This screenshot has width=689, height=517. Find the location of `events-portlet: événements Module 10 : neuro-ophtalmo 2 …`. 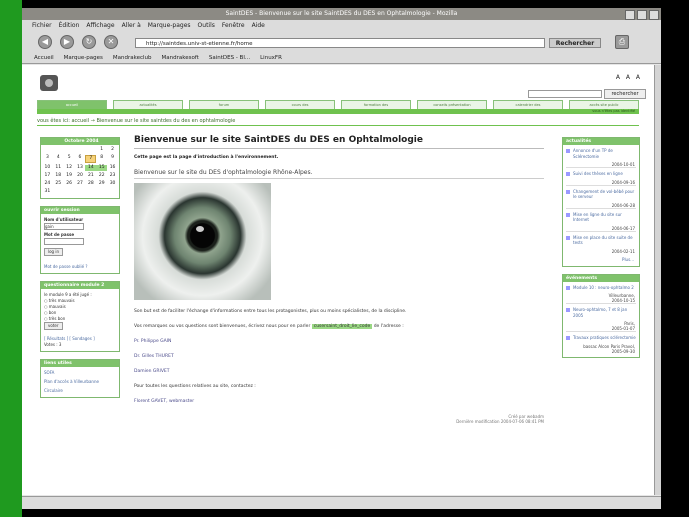

events-portlet: événements Module 10 : neuro-ophtalmo 2 … is located at coordinates (601, 315).